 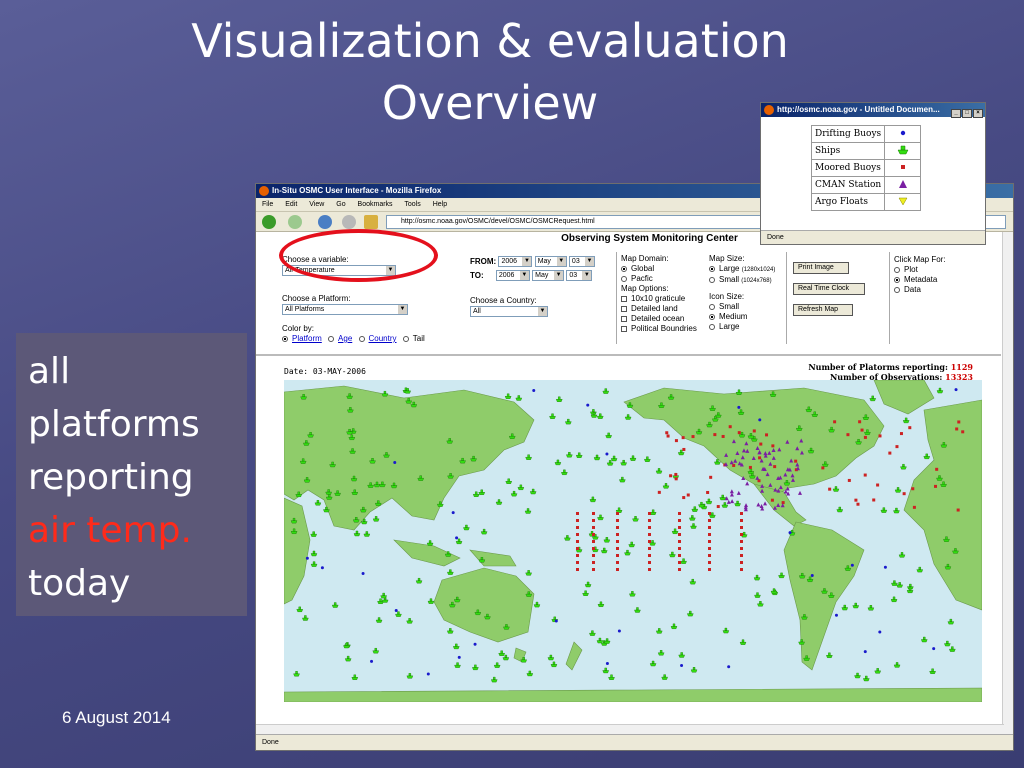 I want to click on colorby-platform-link: Platform, so click(x=307, y=338).